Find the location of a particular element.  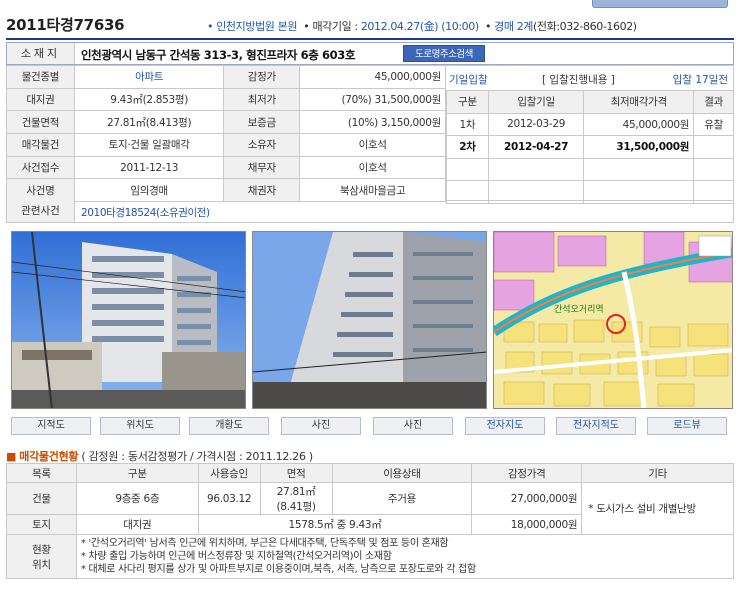

detail-other: * 도시가스 설비 개별난방 is located at coordinates (657, 508).